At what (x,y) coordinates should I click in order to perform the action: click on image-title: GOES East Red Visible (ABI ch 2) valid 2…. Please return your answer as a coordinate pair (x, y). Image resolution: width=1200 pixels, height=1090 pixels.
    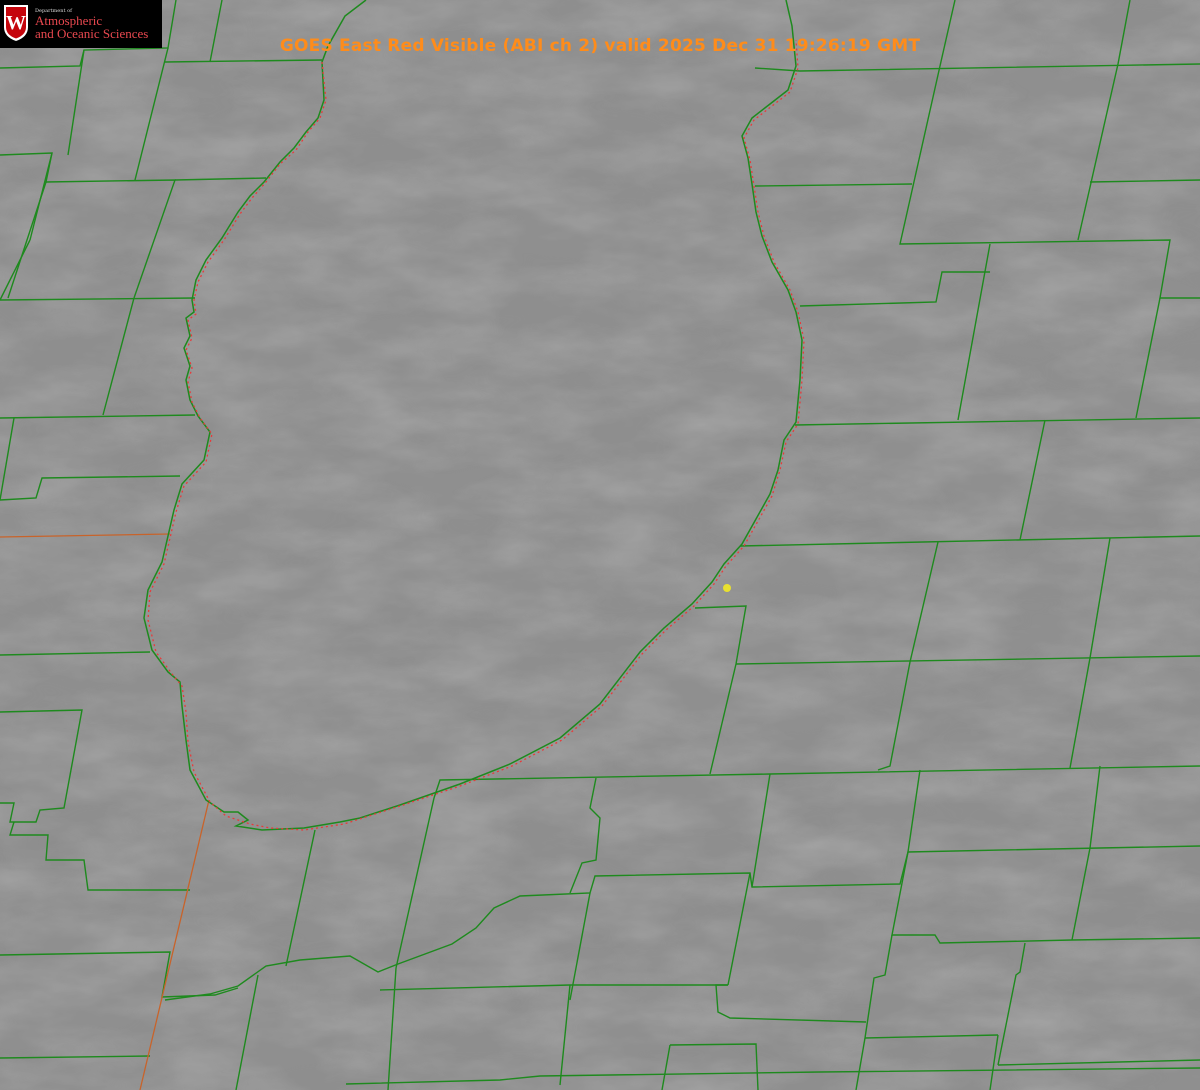
    Looking at the image, I should click on (600, 46).